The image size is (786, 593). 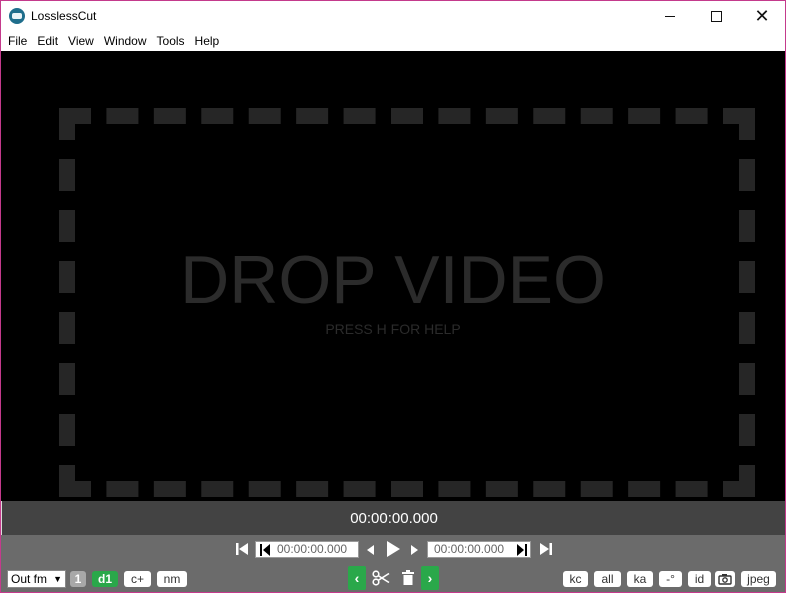 What do you see at coordinates (371, 550) in the screenshot?
I see `previous-frame-icon` at bounding box center [371, 550].